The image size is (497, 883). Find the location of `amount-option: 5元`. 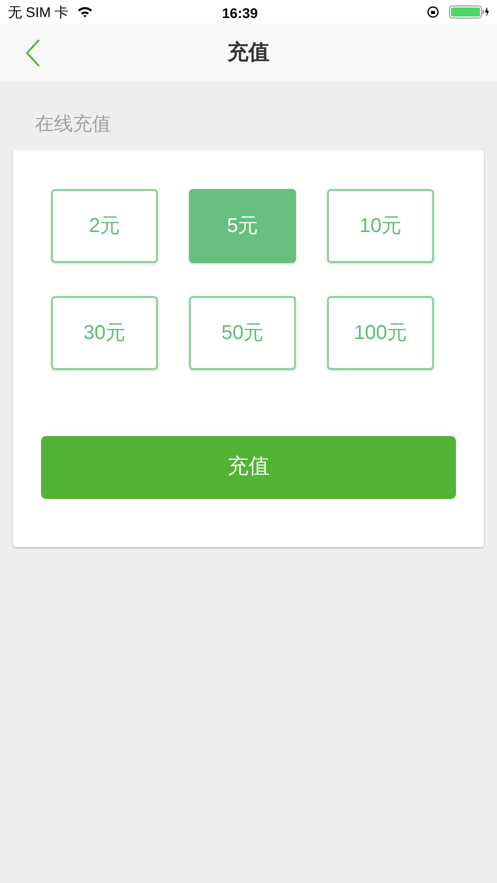

amount-option: 5元 is located at coordinates (242, 225).